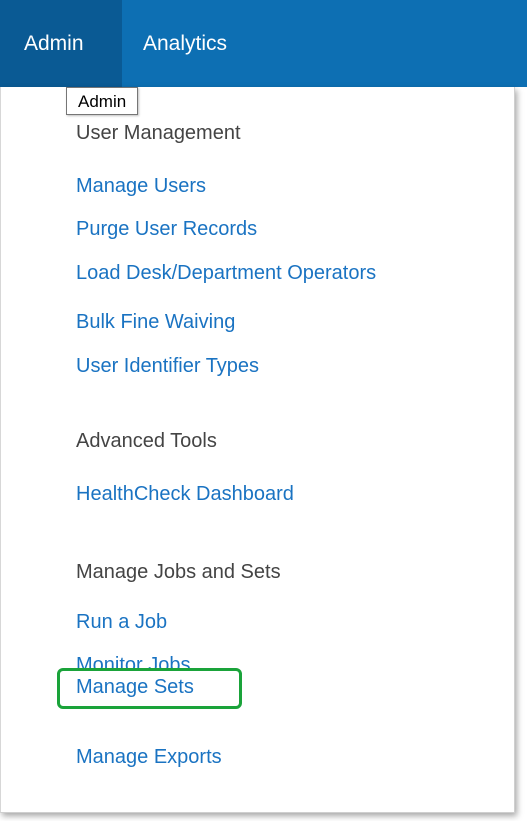 This screenshot has width=527, height=821. I want to click on menu-item-user-identifier-types: User Identifier Types, so click(167, 366).